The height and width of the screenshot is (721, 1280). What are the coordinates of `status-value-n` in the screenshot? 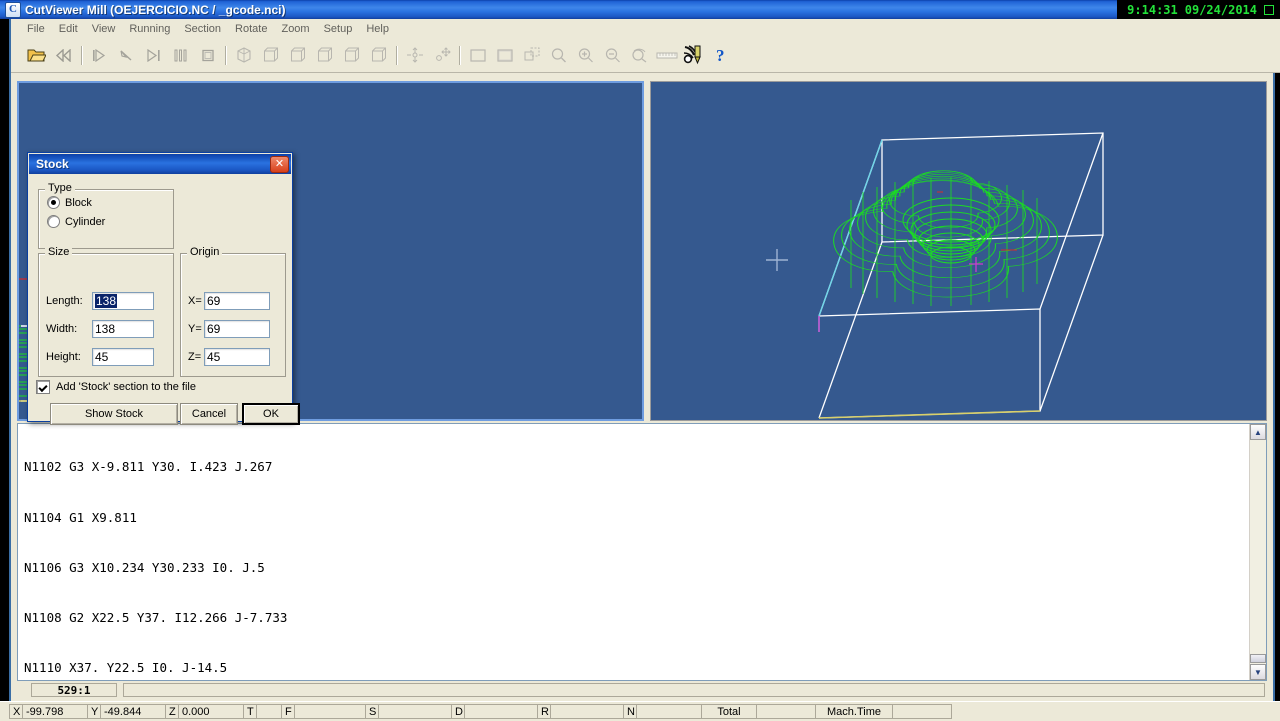 It's located at (669, 711).